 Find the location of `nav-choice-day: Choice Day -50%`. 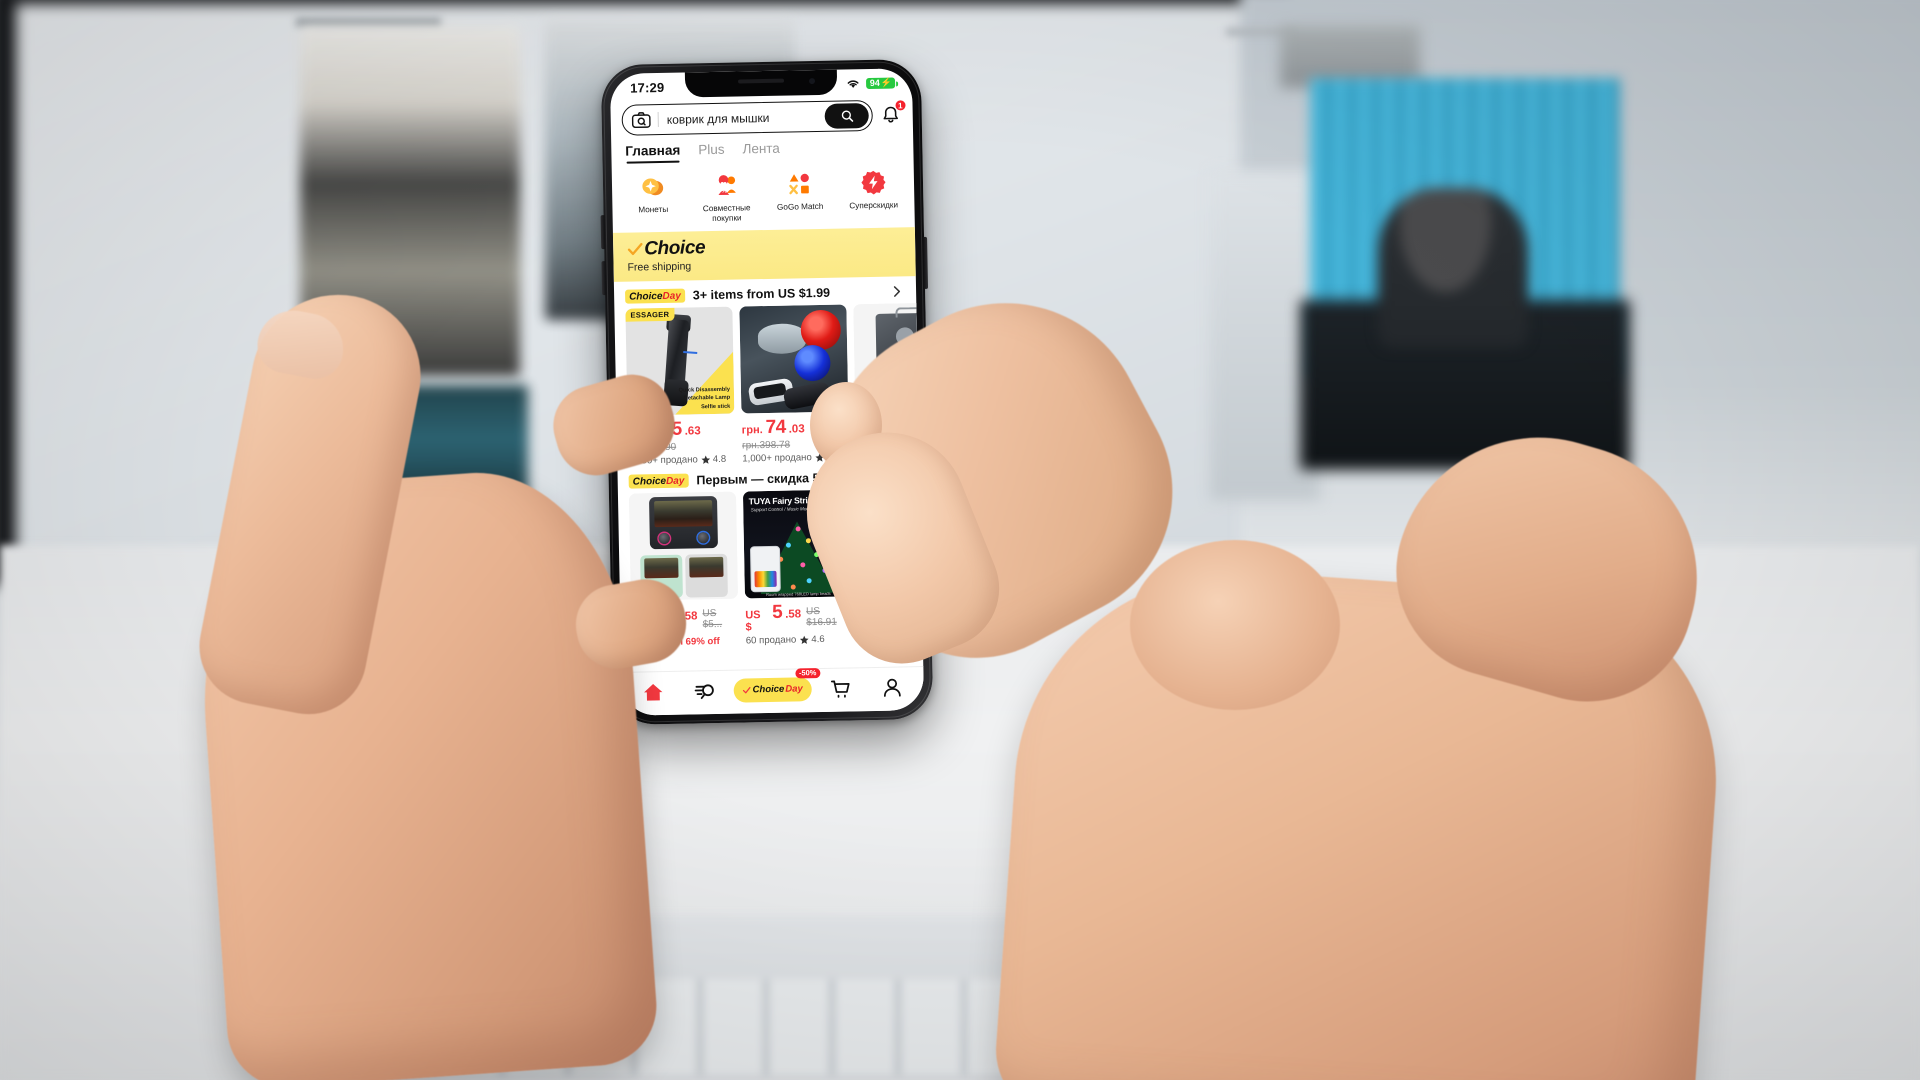

nav-choice-day: Choice Day -50% is located at coordinates (777, 685).